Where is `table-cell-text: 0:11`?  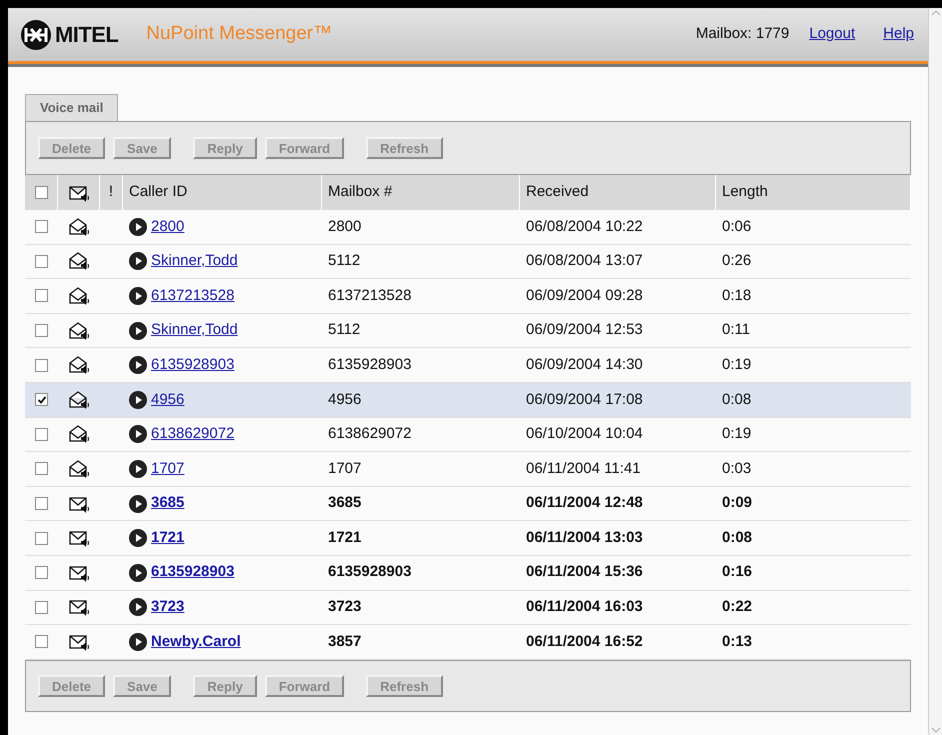
table-cell-text: 0:11 is located at coordinates (736, 330).